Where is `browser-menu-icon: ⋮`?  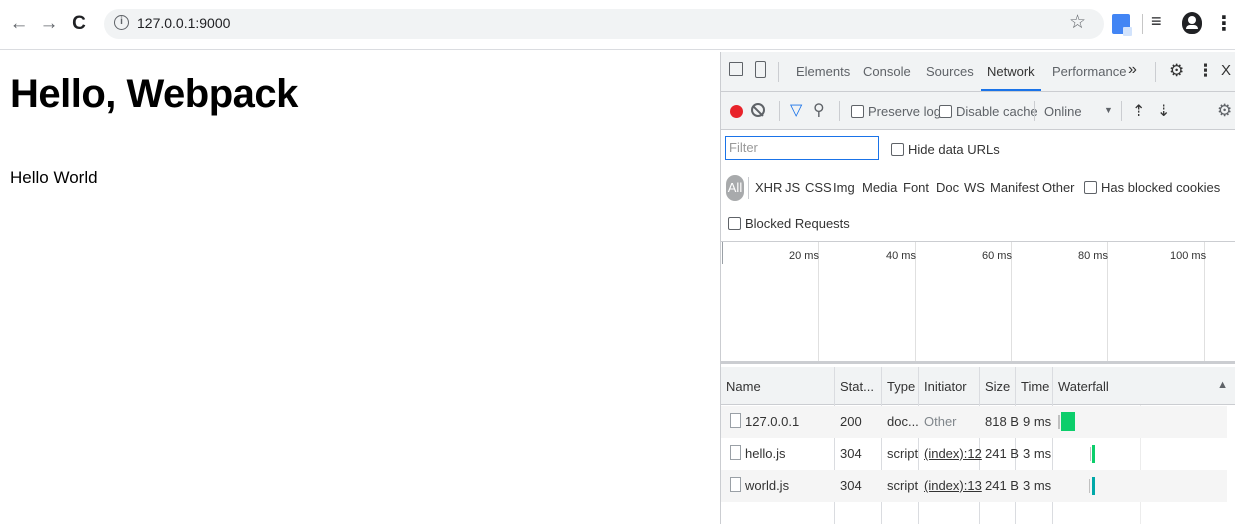 browser-menu-icon: ⋮ is located at coordinates (1224, 23).